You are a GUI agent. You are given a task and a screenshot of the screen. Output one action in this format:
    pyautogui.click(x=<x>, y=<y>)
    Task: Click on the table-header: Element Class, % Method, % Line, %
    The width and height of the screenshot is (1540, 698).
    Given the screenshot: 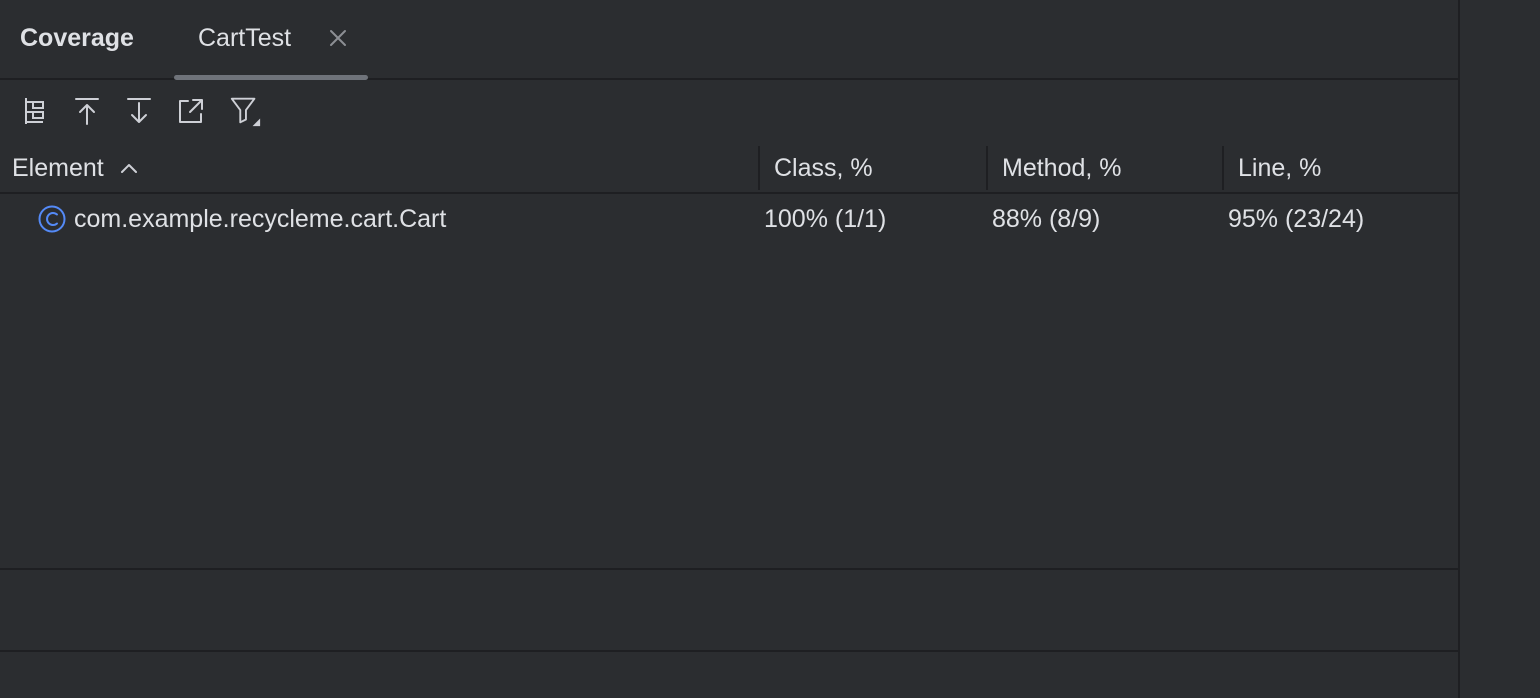 What is the action you would take?
    pyautogui.click(x=729, y=169)
    